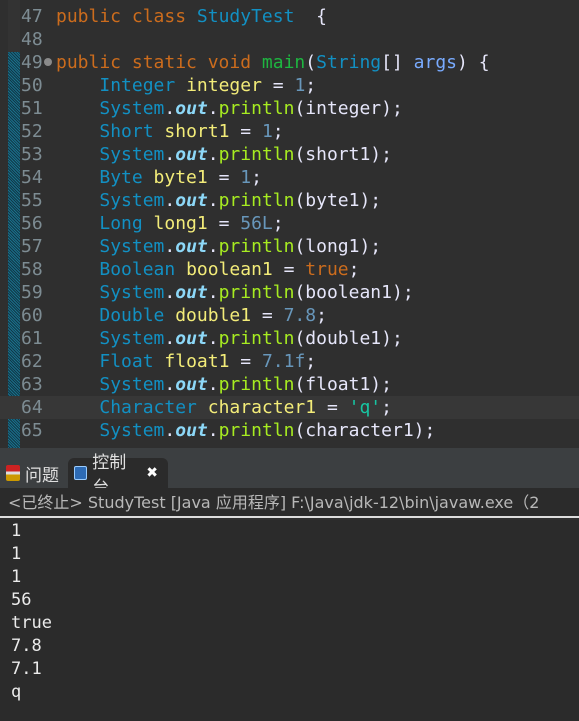 The image size is (579, 721). I want to click on token-var: double1, so click(213, 315).